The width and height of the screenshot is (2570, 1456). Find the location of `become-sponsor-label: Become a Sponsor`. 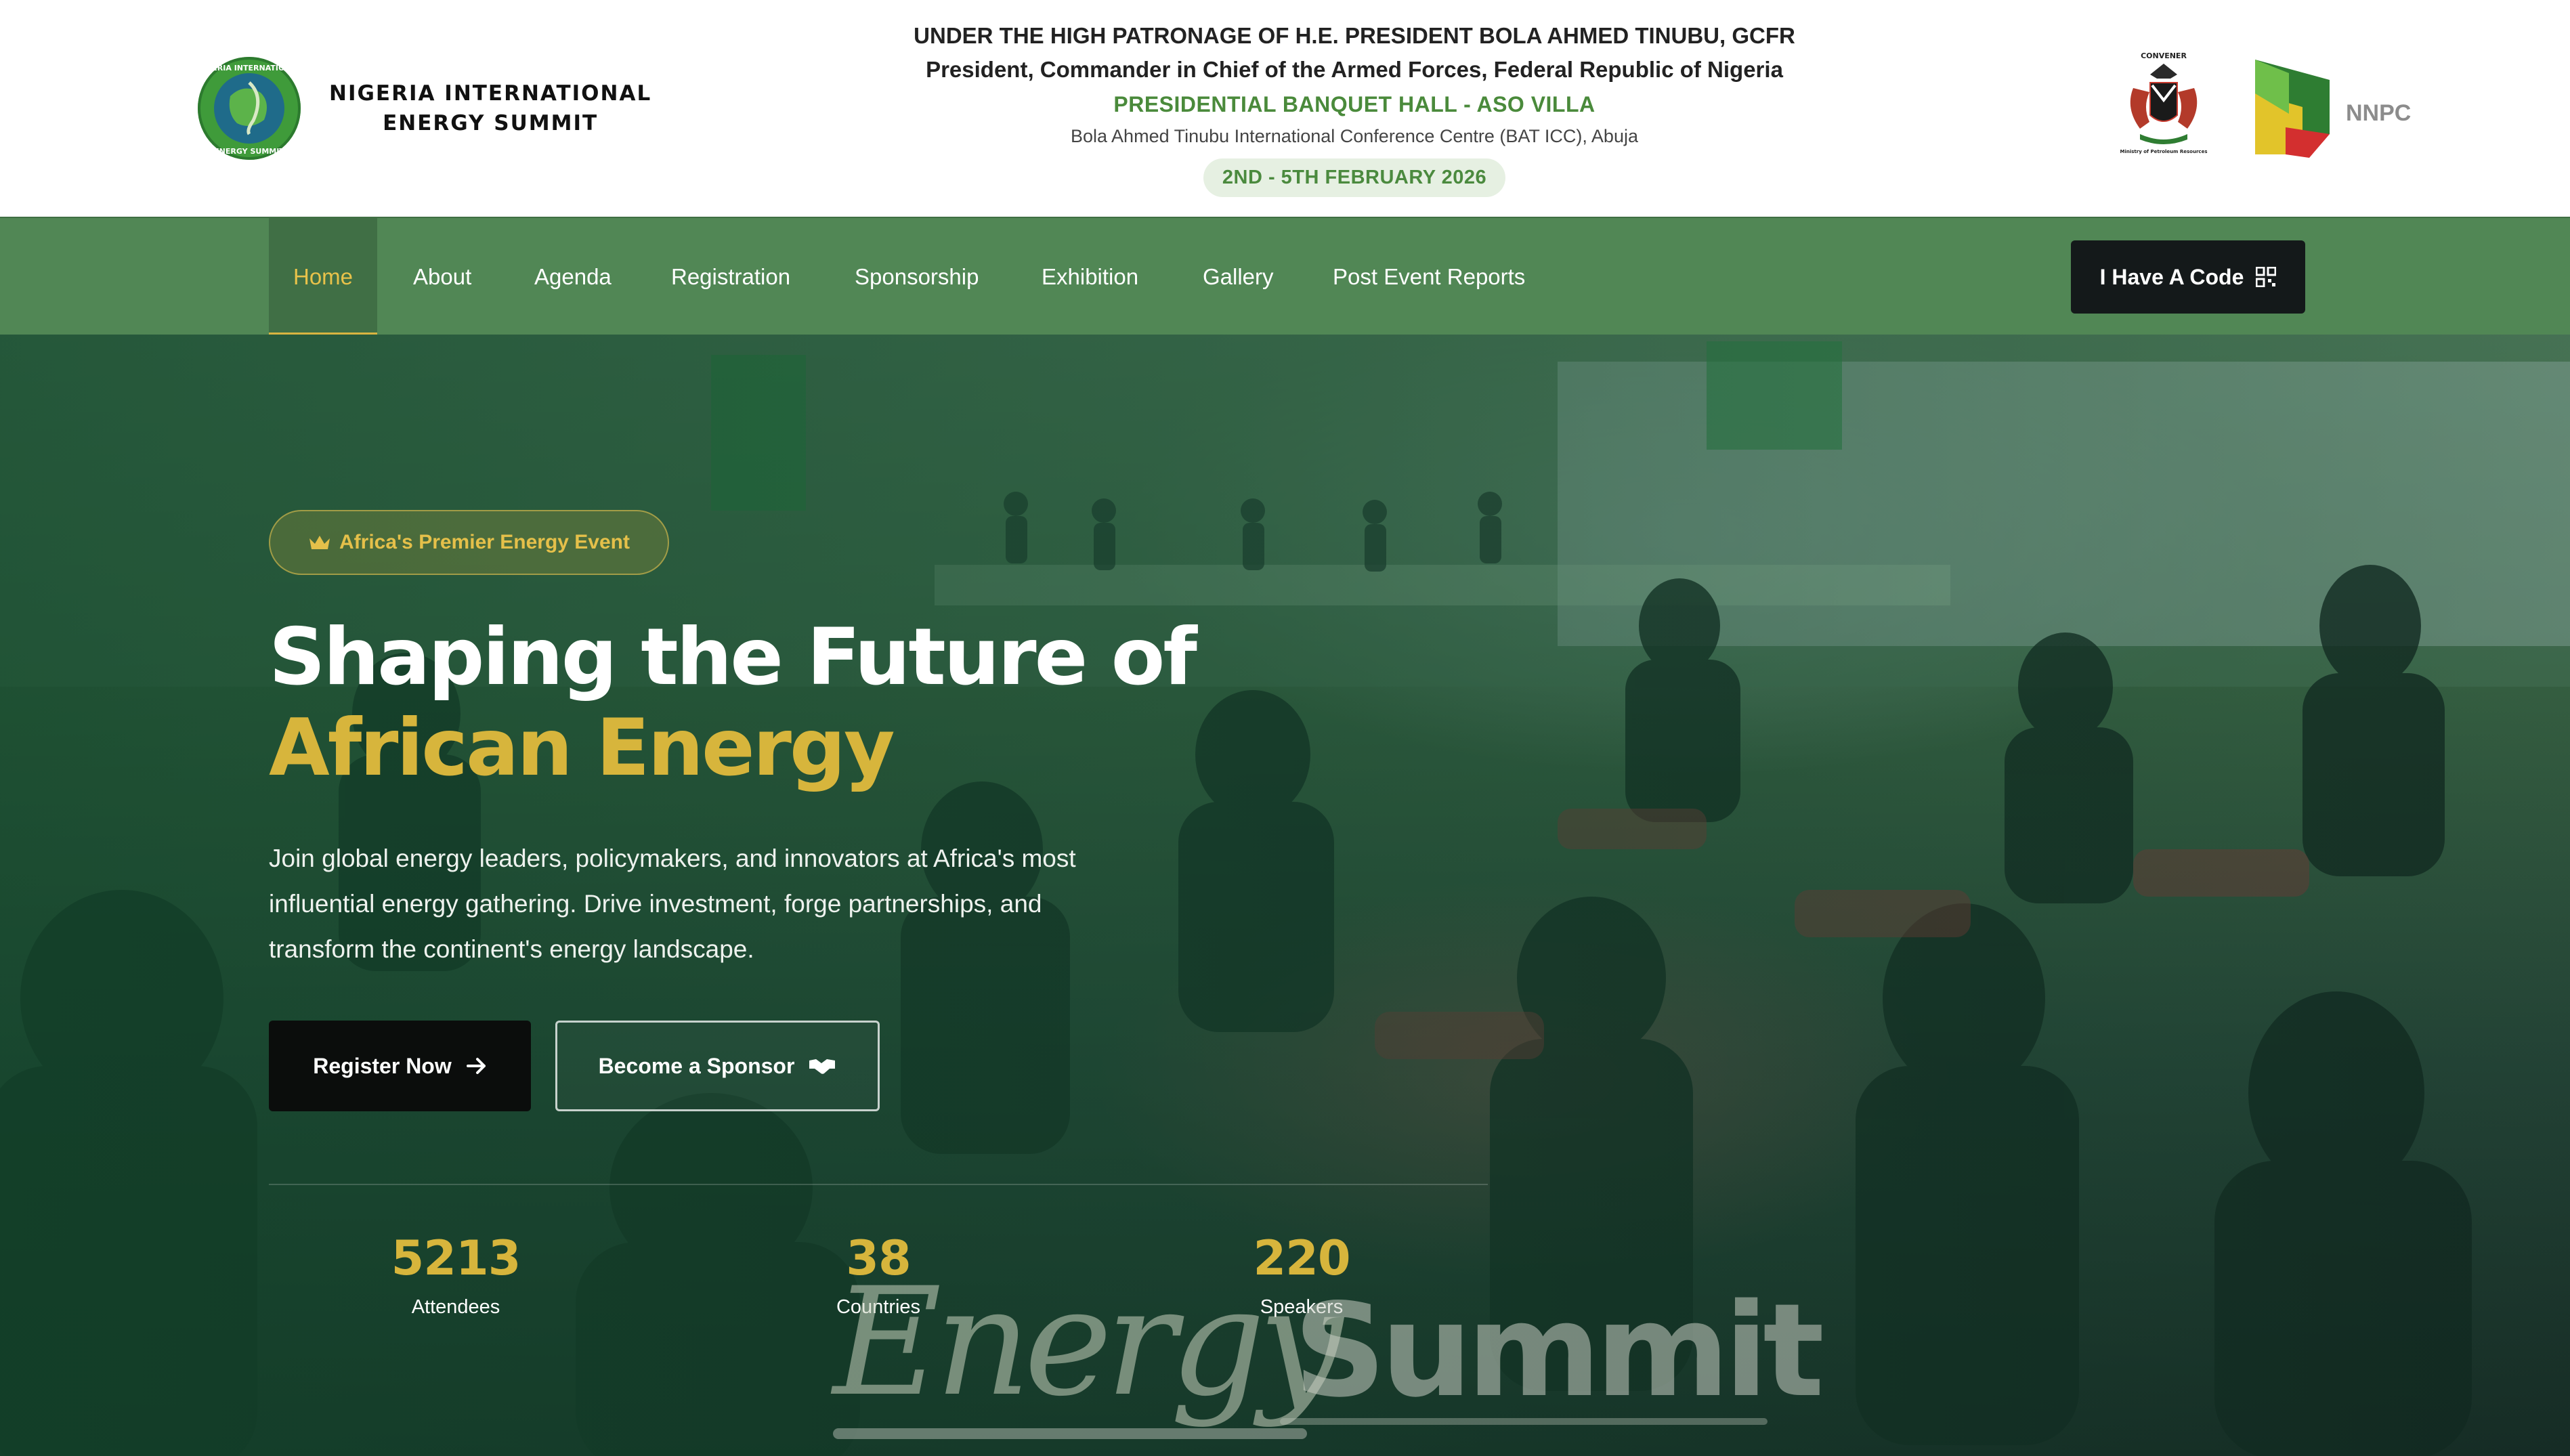

become-sponsor-label: Become a Sponsor is located at coordinates (696, 1065).